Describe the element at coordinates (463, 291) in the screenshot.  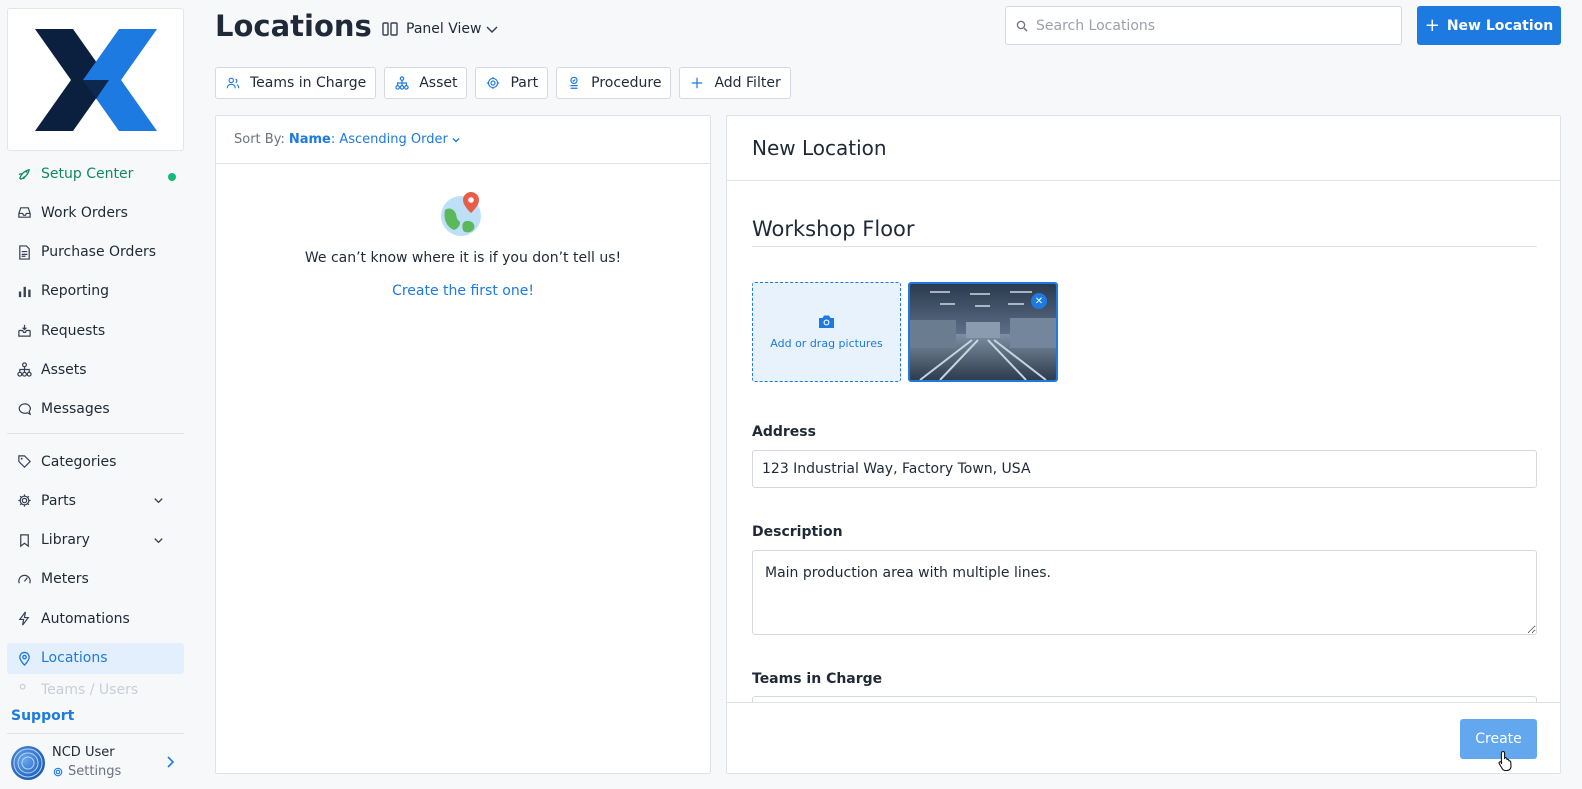
I see `create-first-link: Create the first one!` at that location.